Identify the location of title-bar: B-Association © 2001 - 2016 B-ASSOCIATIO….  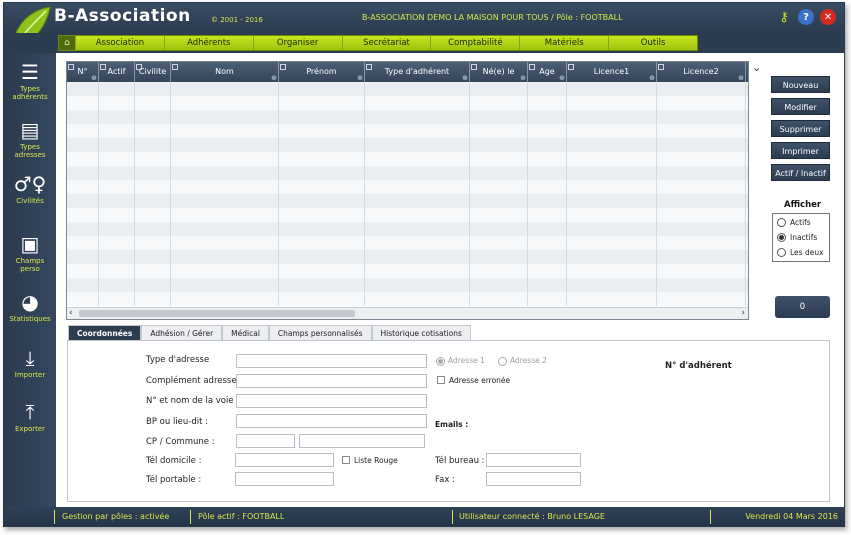
(424, 26).